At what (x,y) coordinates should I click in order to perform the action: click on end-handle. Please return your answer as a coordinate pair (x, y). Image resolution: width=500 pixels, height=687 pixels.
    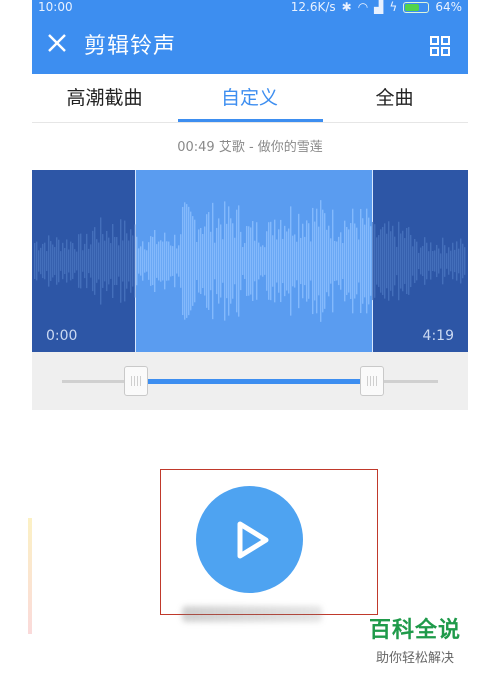
    Looking at the image, I should click on (372, 381).